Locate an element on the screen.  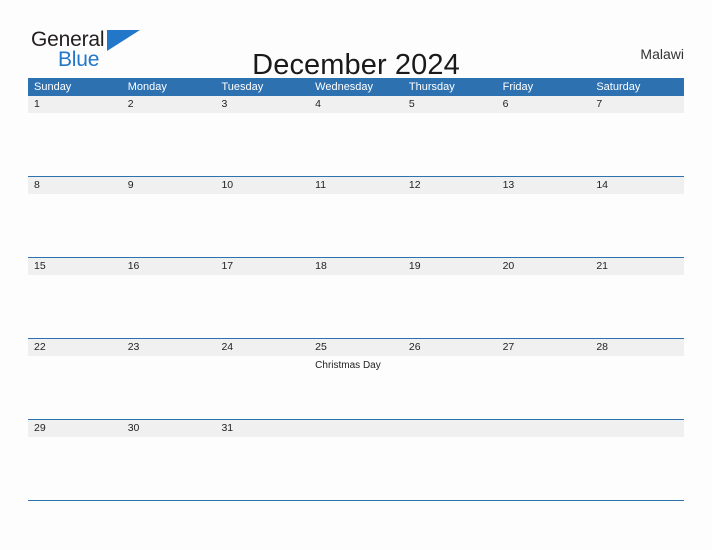
calendar-week-row: 29 30 31 is located at coordinates (356, 460).